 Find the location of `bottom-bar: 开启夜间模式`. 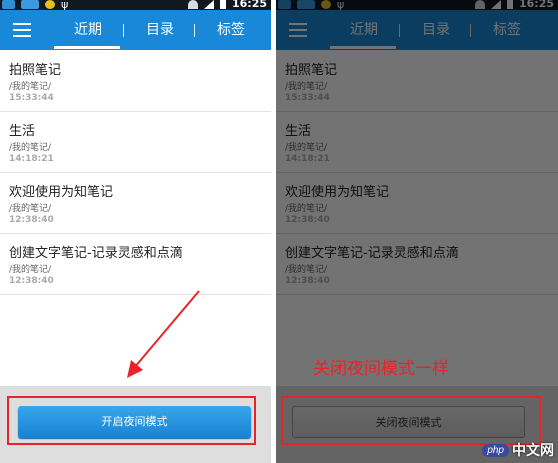

bottom-bar: 开启夜间模式 is located at coordinates (135, 424).